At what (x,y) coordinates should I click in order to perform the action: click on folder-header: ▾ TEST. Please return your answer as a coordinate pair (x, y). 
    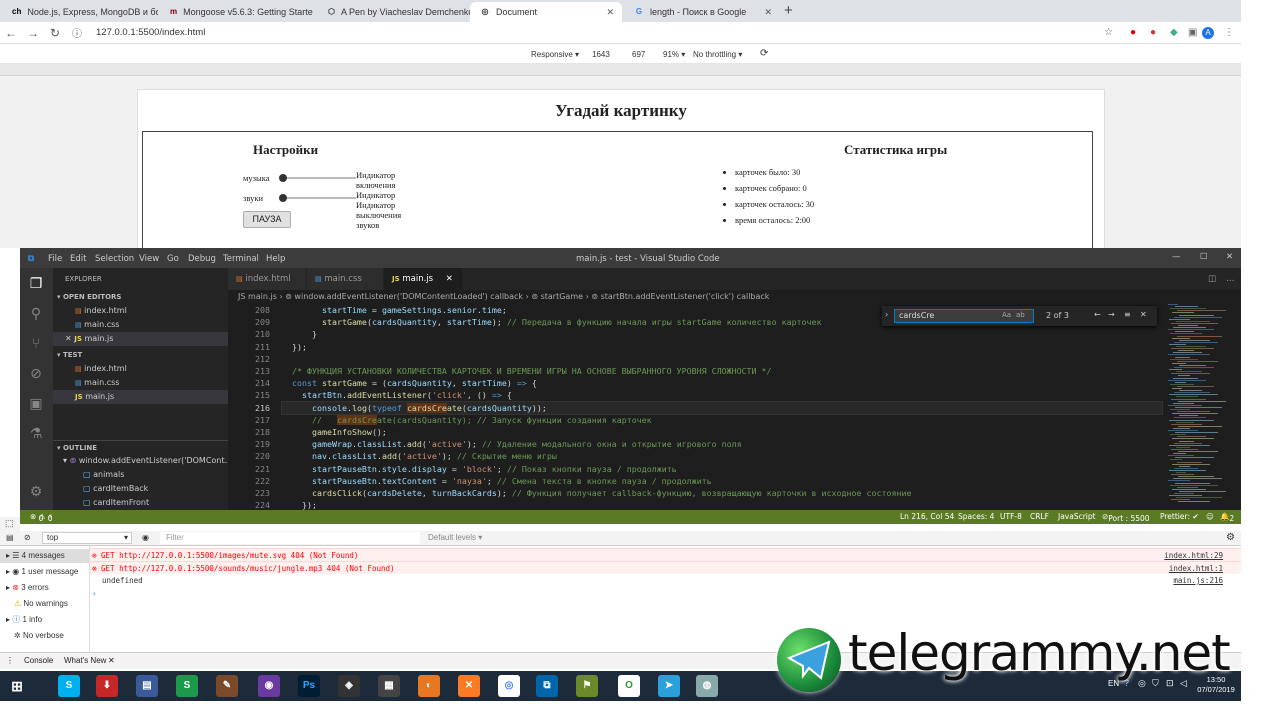
    Looking at the image, I should click on (140, 355).